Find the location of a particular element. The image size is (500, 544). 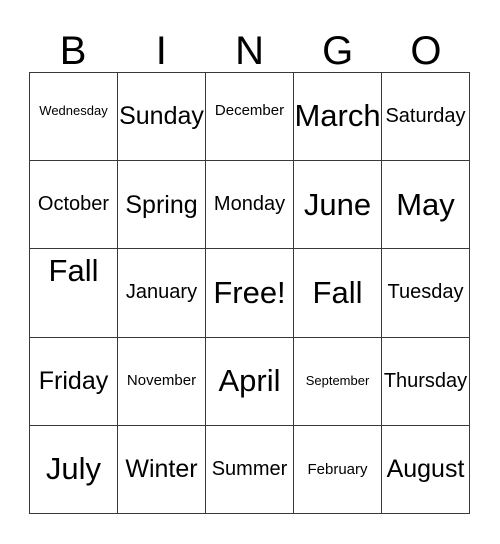

bingo-cell-label: February is located at coordinates (337, 469).